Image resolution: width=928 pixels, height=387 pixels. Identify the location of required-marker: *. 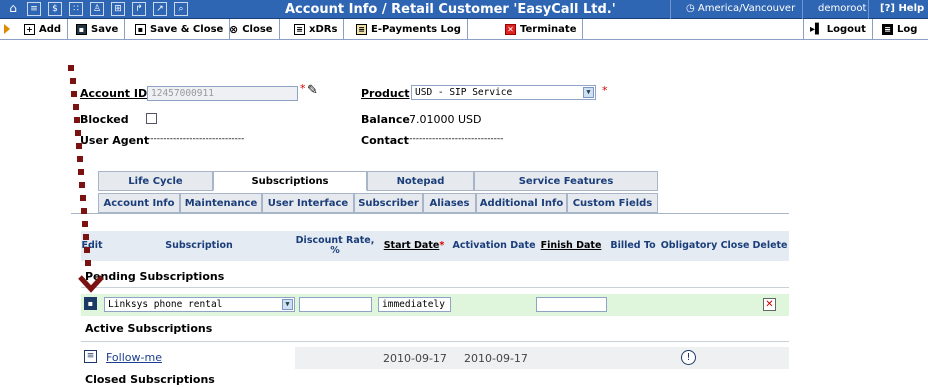
(303, 88).